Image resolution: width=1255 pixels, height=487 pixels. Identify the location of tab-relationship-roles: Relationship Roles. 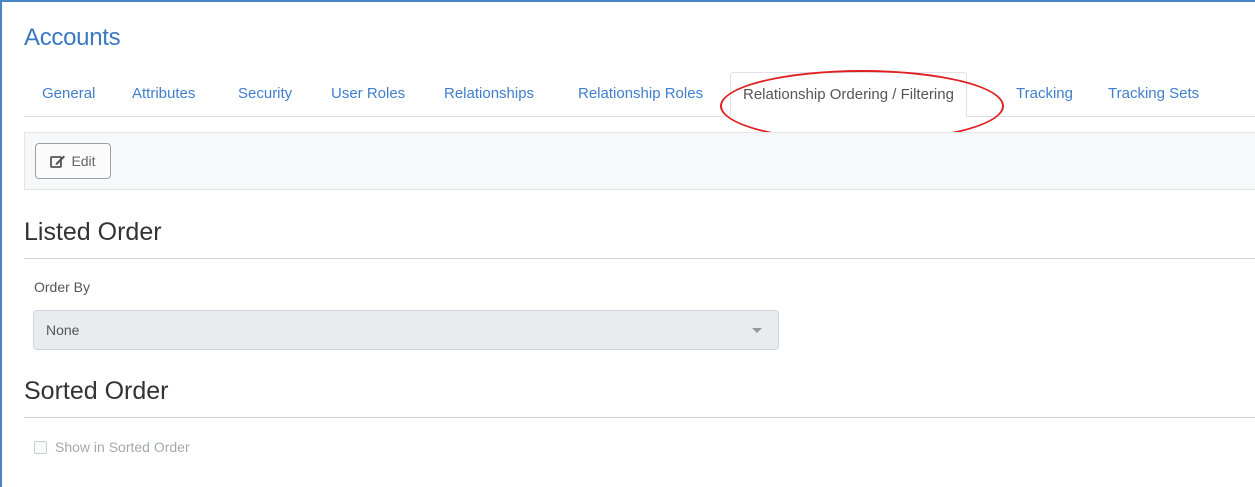
(640, 93).